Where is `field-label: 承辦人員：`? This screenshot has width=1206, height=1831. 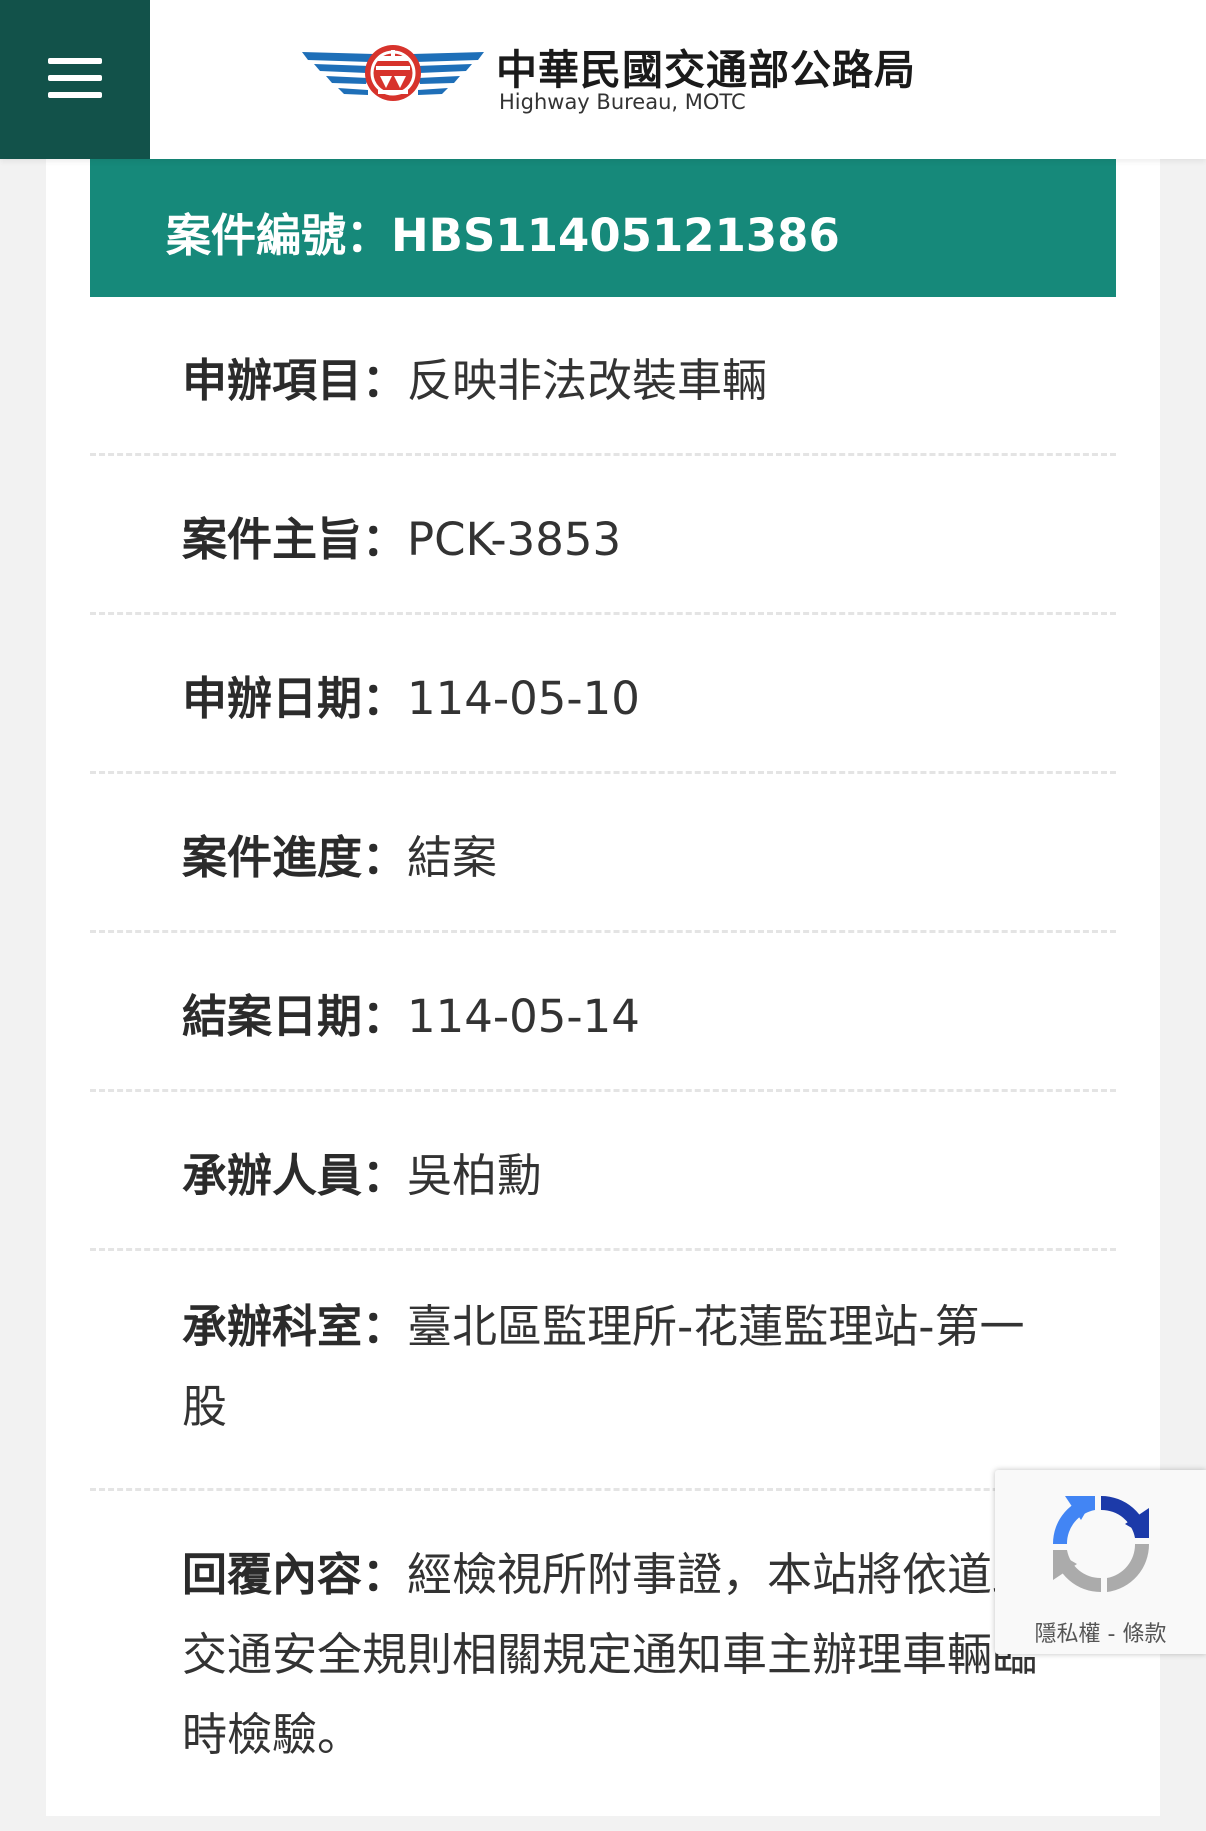 field-label: 承辦人員： is located at coordinates (295, 1175).